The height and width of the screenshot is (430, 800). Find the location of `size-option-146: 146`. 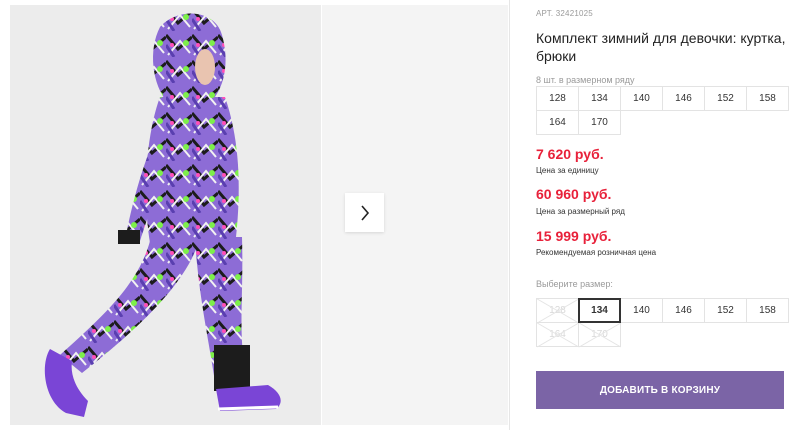

size-option-146: 146 is located at coordinates (683, 310).